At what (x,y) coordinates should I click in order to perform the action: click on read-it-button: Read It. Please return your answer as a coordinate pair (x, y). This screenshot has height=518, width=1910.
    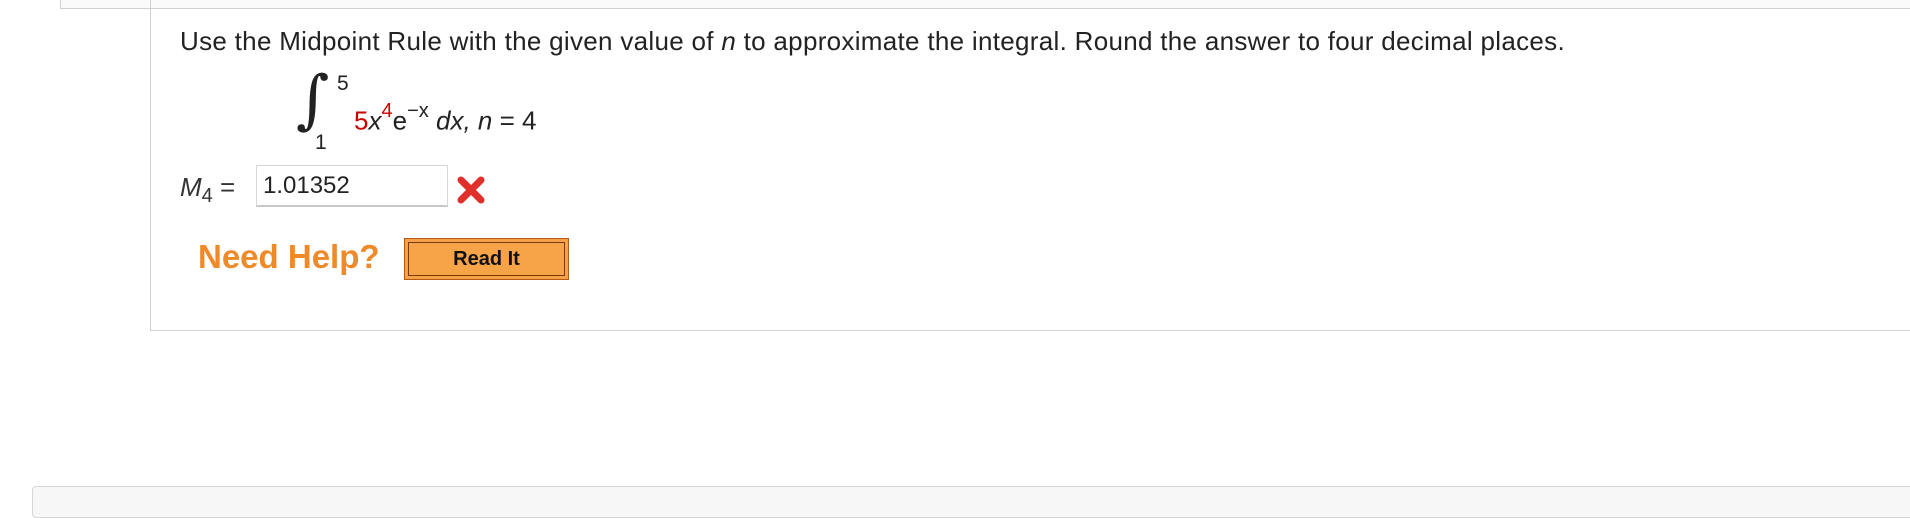
    Looking at the image, I should click on (486, 259).